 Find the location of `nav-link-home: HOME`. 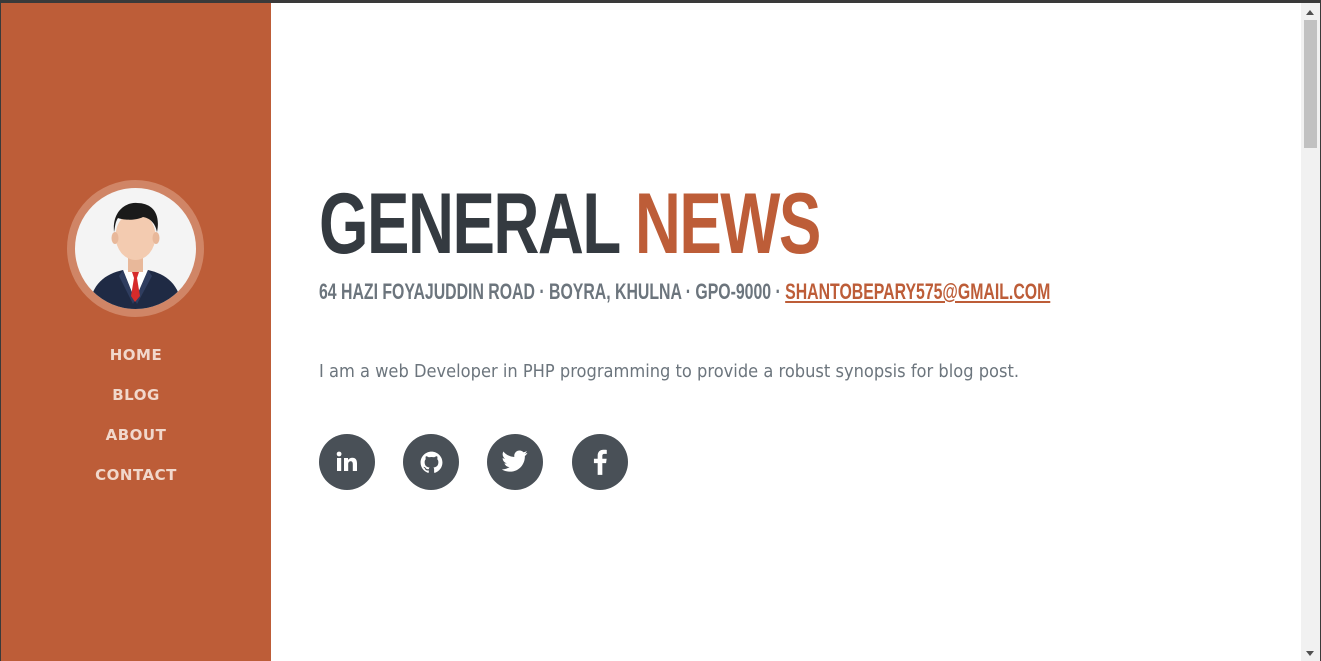

nav-link-home: HOME is located at coordinates (136, 355).